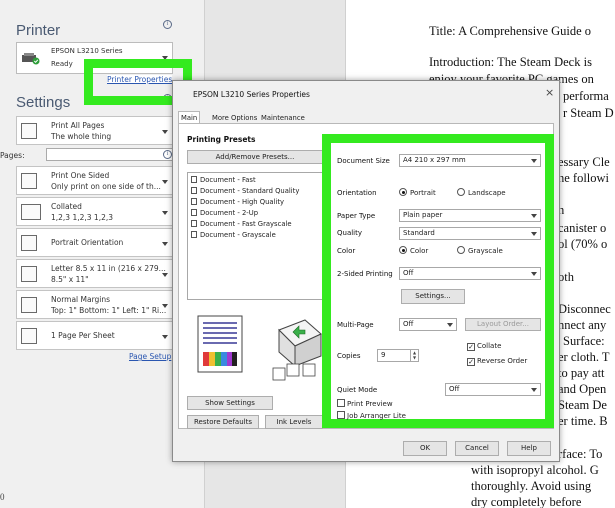 This screenshot has height=508, width=615. What do you see at coordinates (94, 211) in the screenshot?
I see `collation-select: Collated 1,2,3 1,2,3 1,2,3` at bounding box center [94, 211].